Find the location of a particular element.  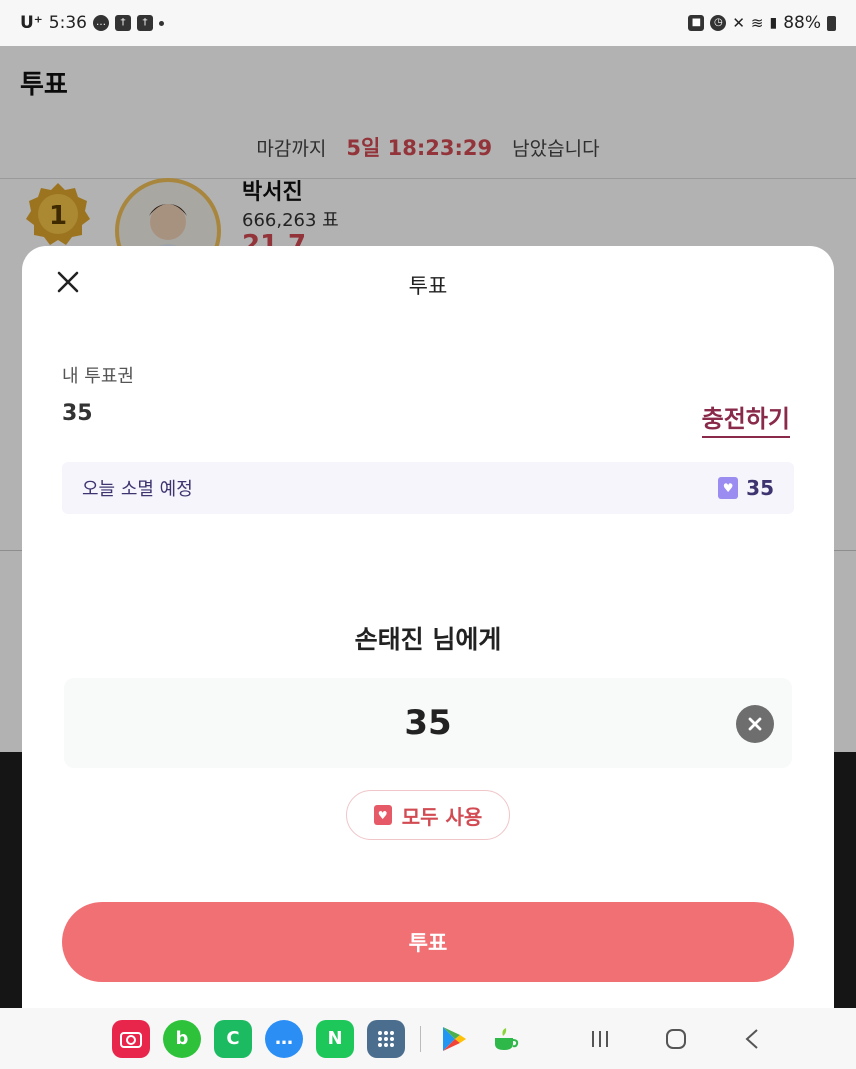

expire-count: 35 is located at coordinates (760, 488).